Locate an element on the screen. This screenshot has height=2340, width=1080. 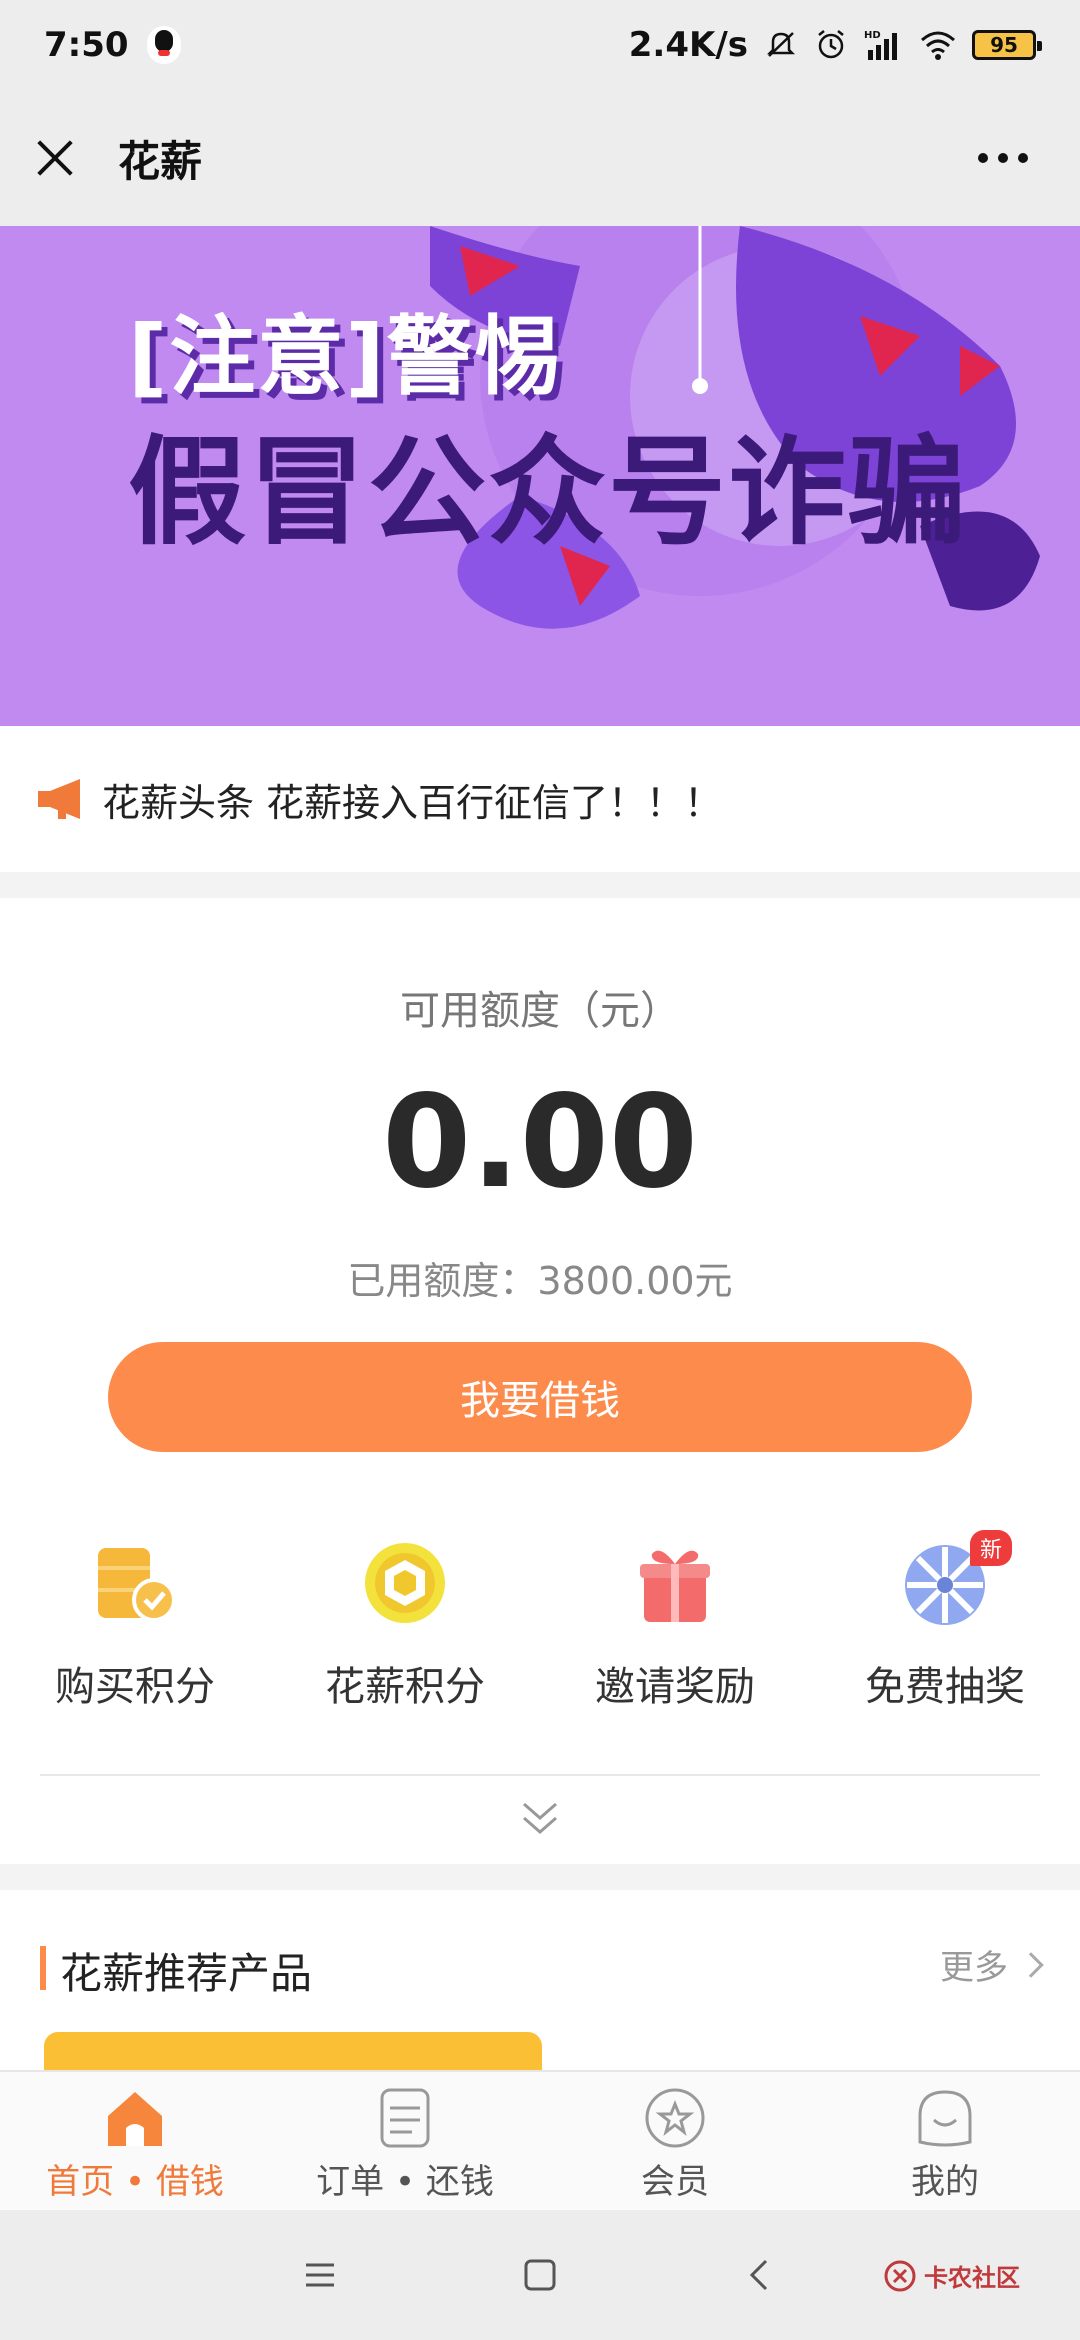
borrow-button: 我要借钱 is located at coordinates (540, 1397).